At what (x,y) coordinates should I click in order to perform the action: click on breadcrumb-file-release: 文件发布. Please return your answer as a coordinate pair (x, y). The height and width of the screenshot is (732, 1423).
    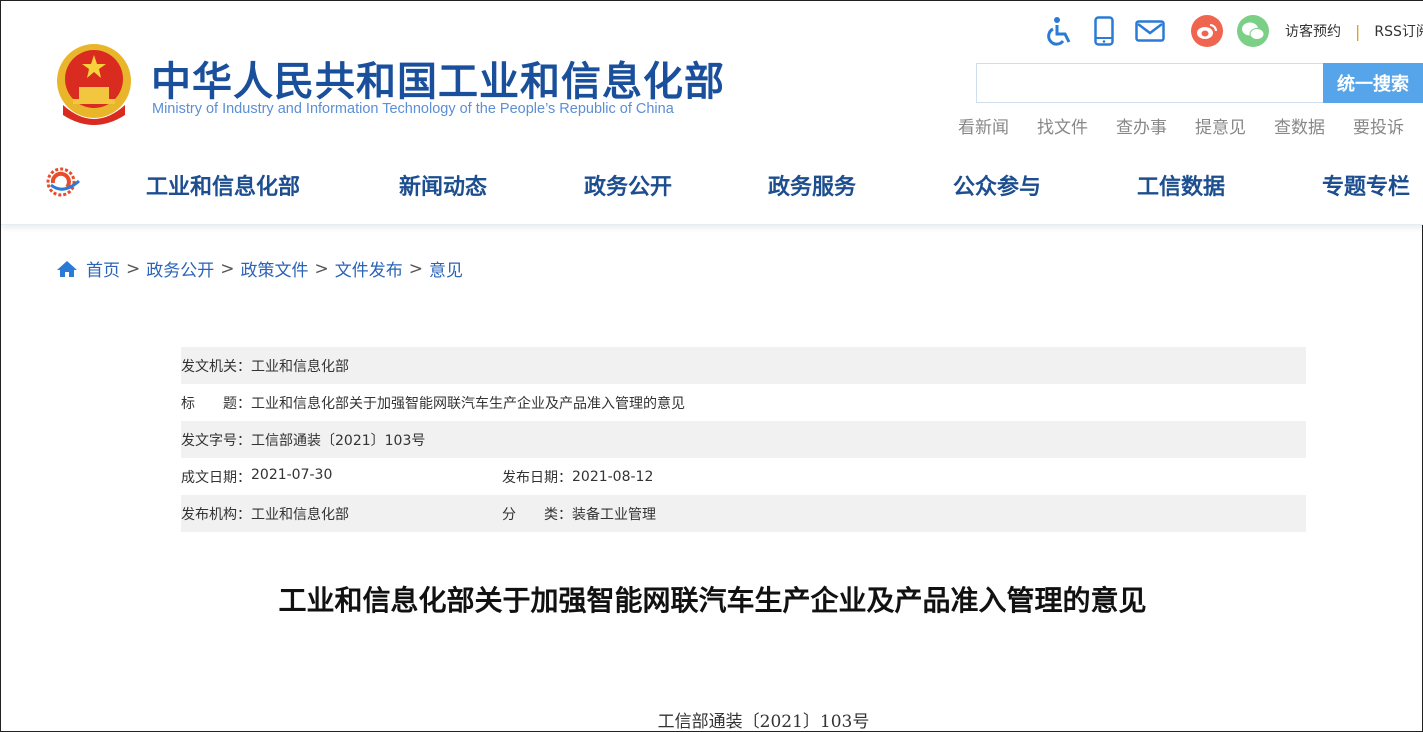
    Looking at the image, I should click on (369, 268).